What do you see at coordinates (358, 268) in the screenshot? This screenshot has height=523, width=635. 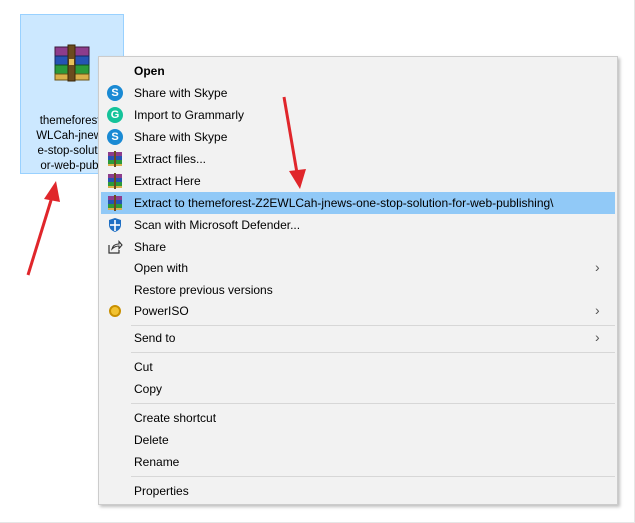 I see `menu-item-open-with: Open with ›` at bounding box center [358, 268].